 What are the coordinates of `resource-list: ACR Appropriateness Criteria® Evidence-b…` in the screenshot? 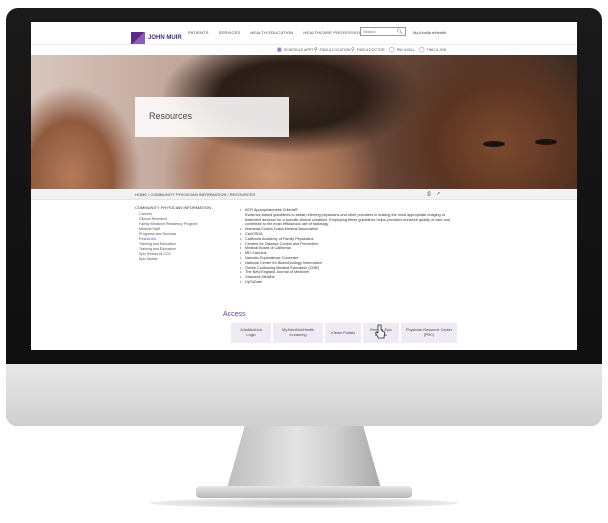 It's located at (349, 246).